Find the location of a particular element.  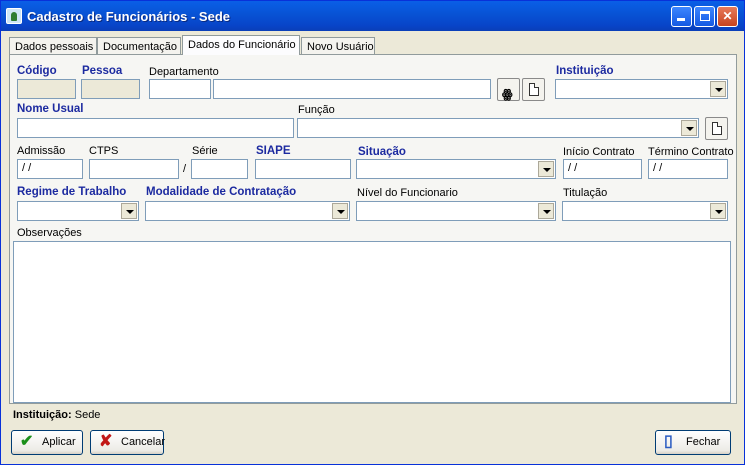

title-bar: Cadastro de Funcionários - Sede ✕ is located at coordinates (372, 16).